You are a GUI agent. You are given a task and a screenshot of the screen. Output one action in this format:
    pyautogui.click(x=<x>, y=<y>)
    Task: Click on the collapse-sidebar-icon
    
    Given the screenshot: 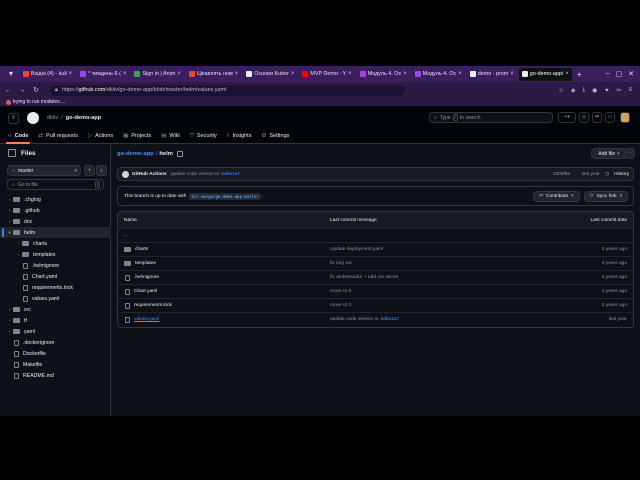 What is the action you would take?
    pyautogui.click(x=12, y=153)
    